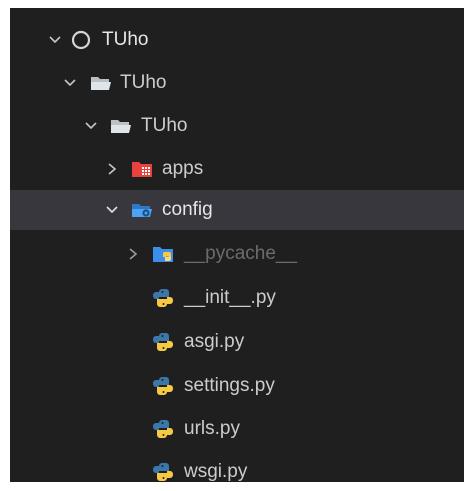 The width and height of the screenshot is (472, 491). I want to click on tree-item-wsgi-py: wsgi.py, so click(237, 467).